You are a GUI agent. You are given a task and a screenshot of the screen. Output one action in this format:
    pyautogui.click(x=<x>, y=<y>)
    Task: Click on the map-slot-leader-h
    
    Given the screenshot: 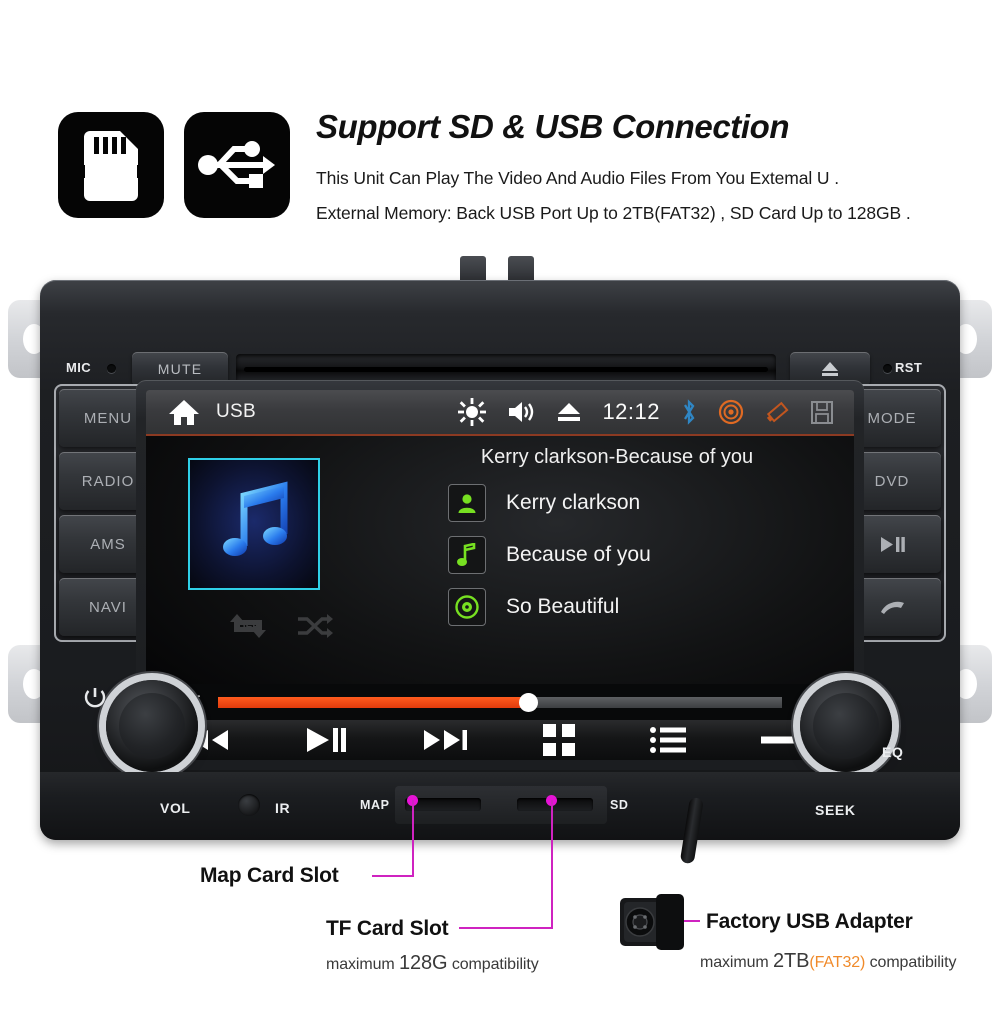 What is the action you would take?
    pyautogui.click(x=393, y=876)
    